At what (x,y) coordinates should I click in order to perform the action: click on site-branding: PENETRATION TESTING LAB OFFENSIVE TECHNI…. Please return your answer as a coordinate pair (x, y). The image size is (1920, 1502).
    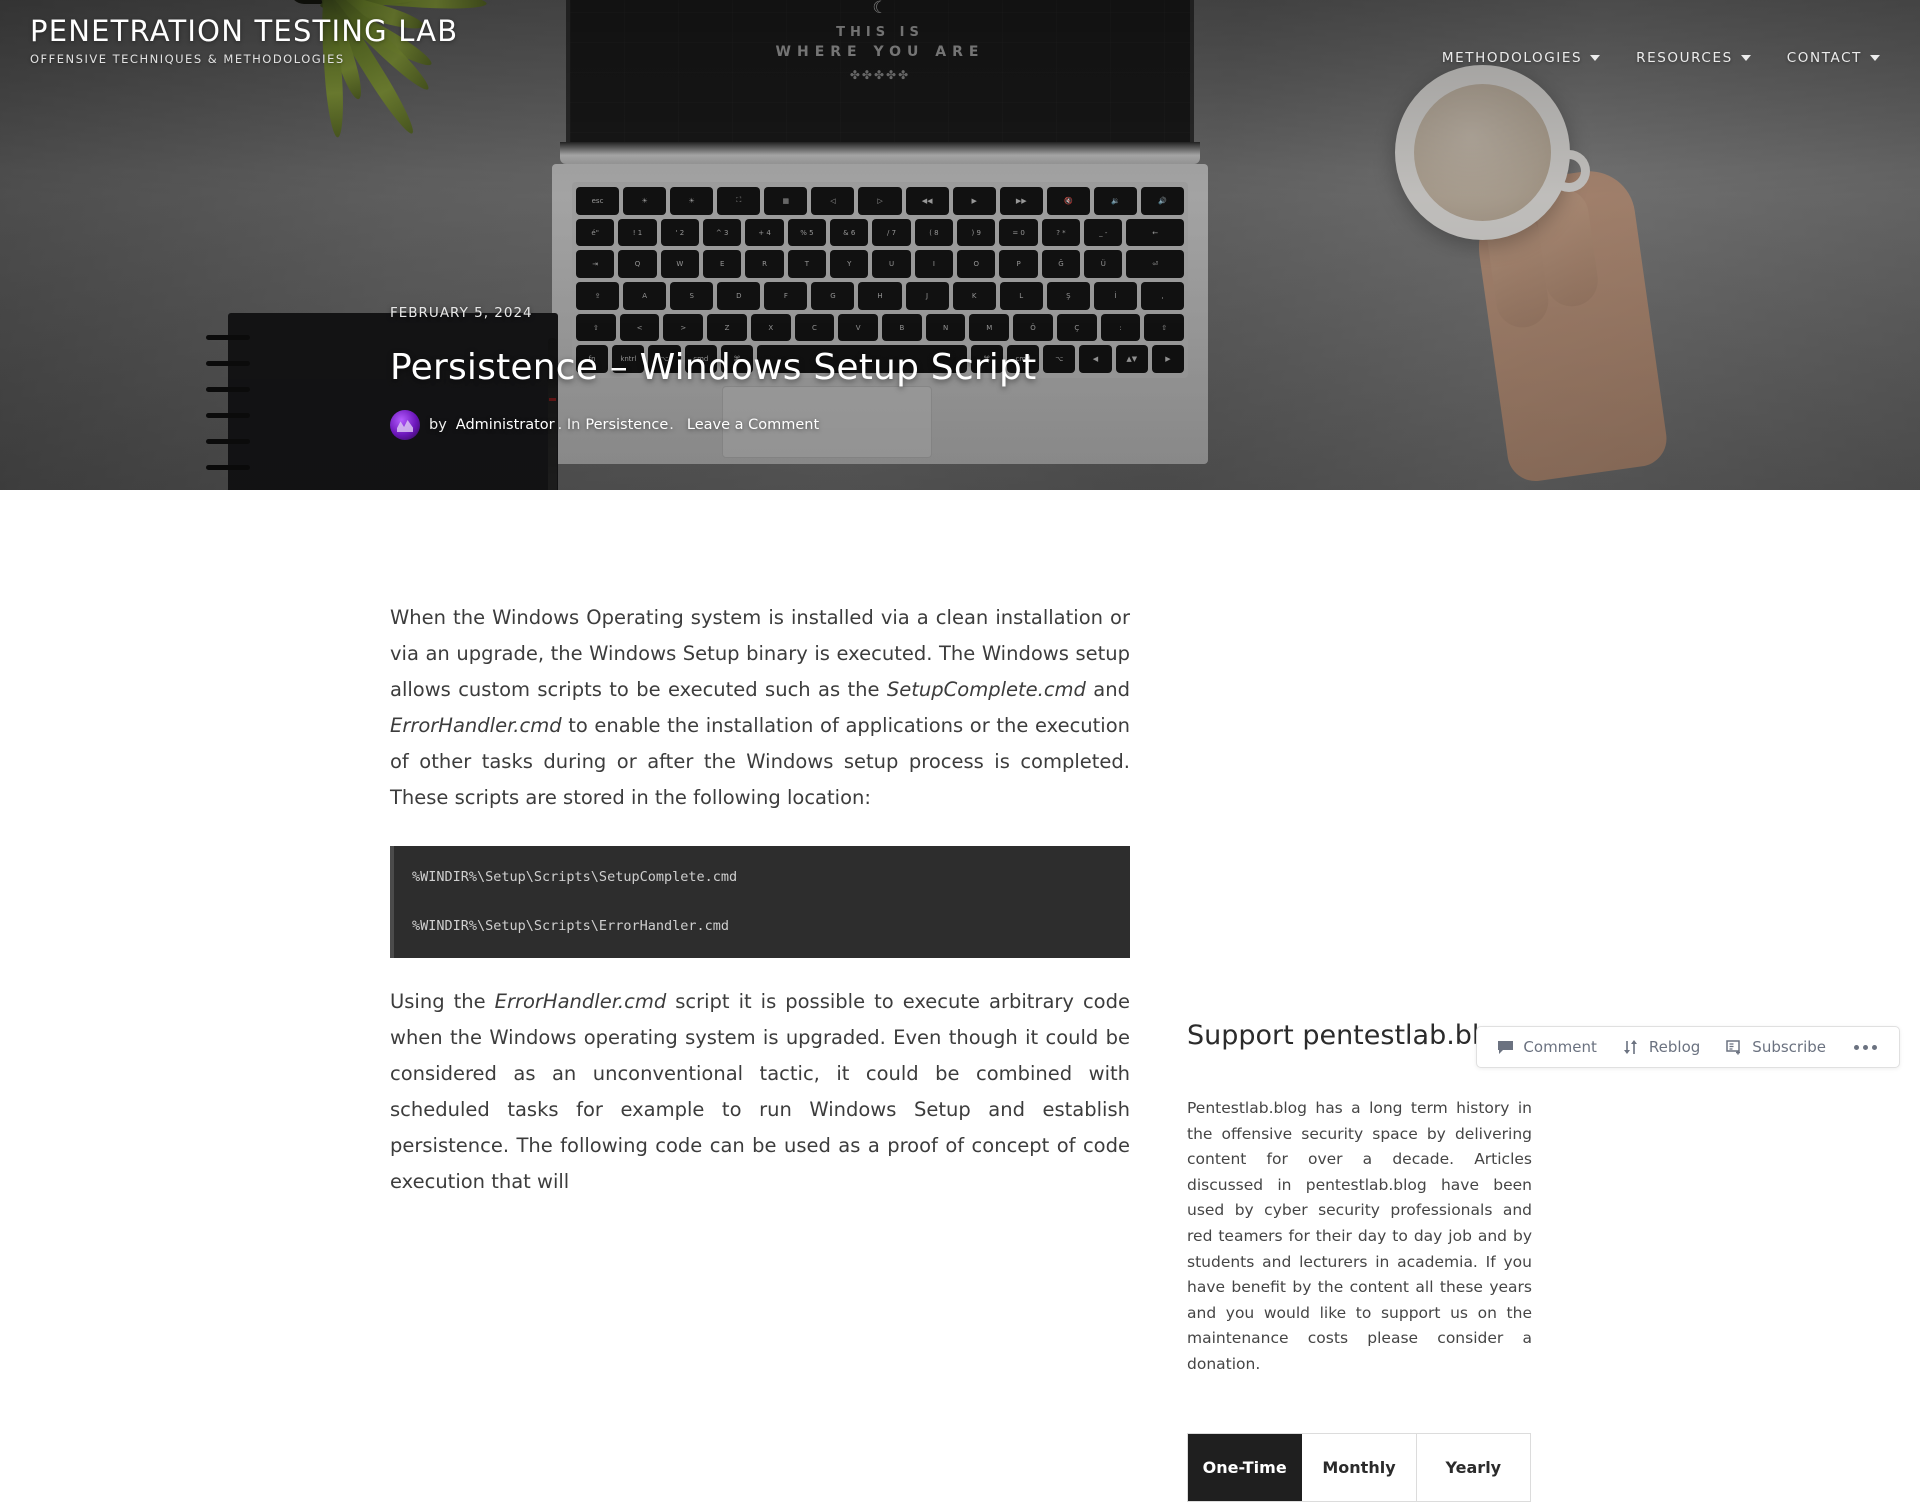
    Looking at the image, I should click on (244, 40).